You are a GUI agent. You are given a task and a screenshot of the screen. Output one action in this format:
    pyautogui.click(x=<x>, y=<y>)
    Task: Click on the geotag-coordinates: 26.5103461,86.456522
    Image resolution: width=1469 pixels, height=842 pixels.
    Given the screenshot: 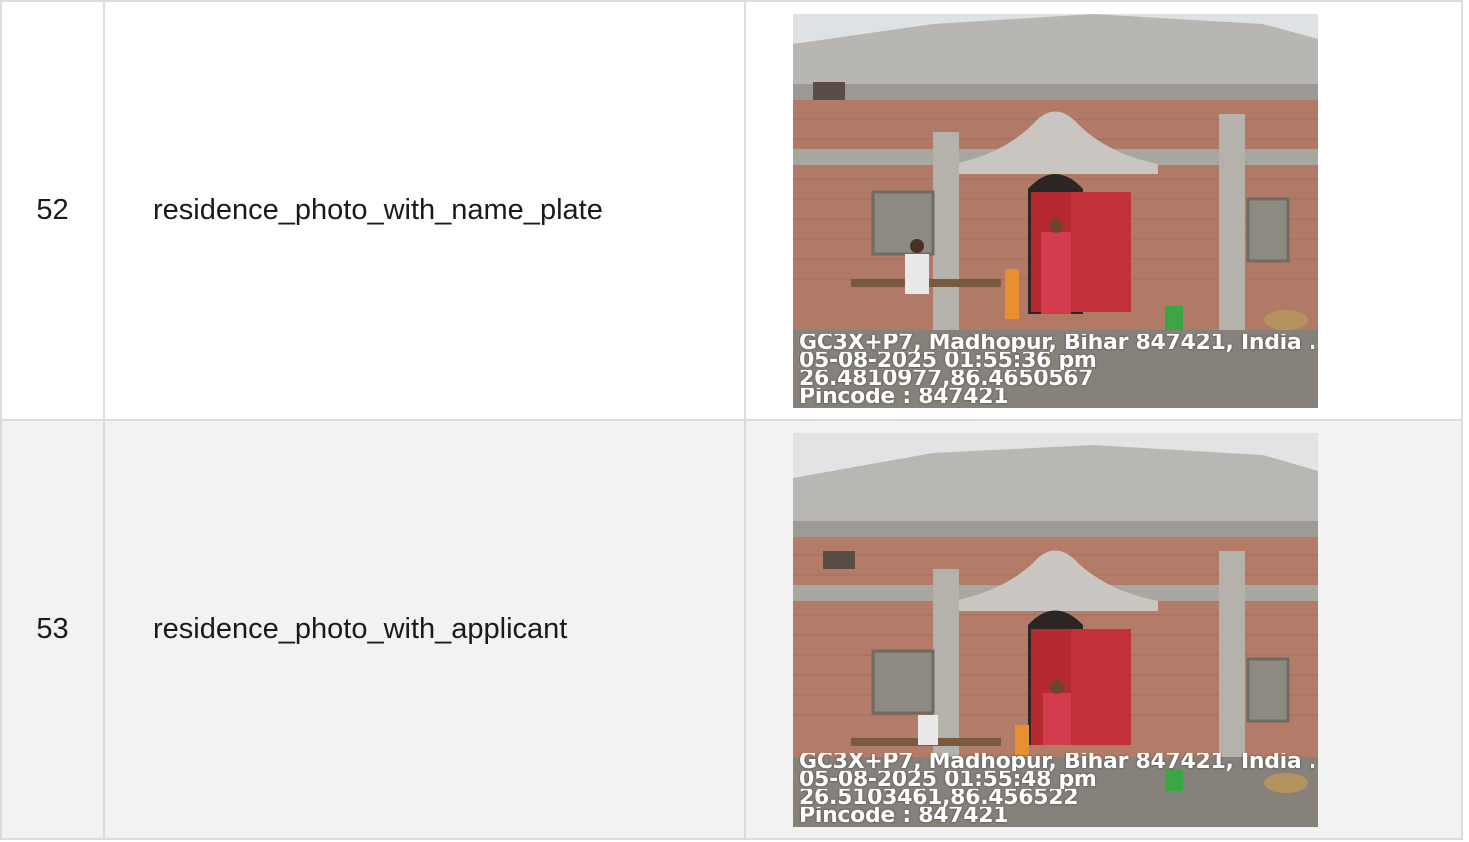 What is the action you would take?
    pyautogui.click(x=939, y=797)
    